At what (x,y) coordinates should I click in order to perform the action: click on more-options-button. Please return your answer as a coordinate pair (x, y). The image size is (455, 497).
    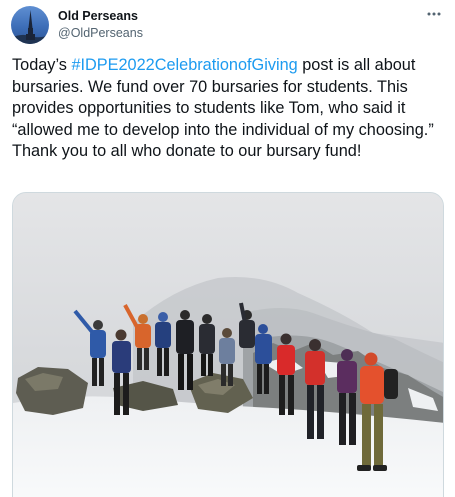
    Looking at the image, I should click on (434, 14).